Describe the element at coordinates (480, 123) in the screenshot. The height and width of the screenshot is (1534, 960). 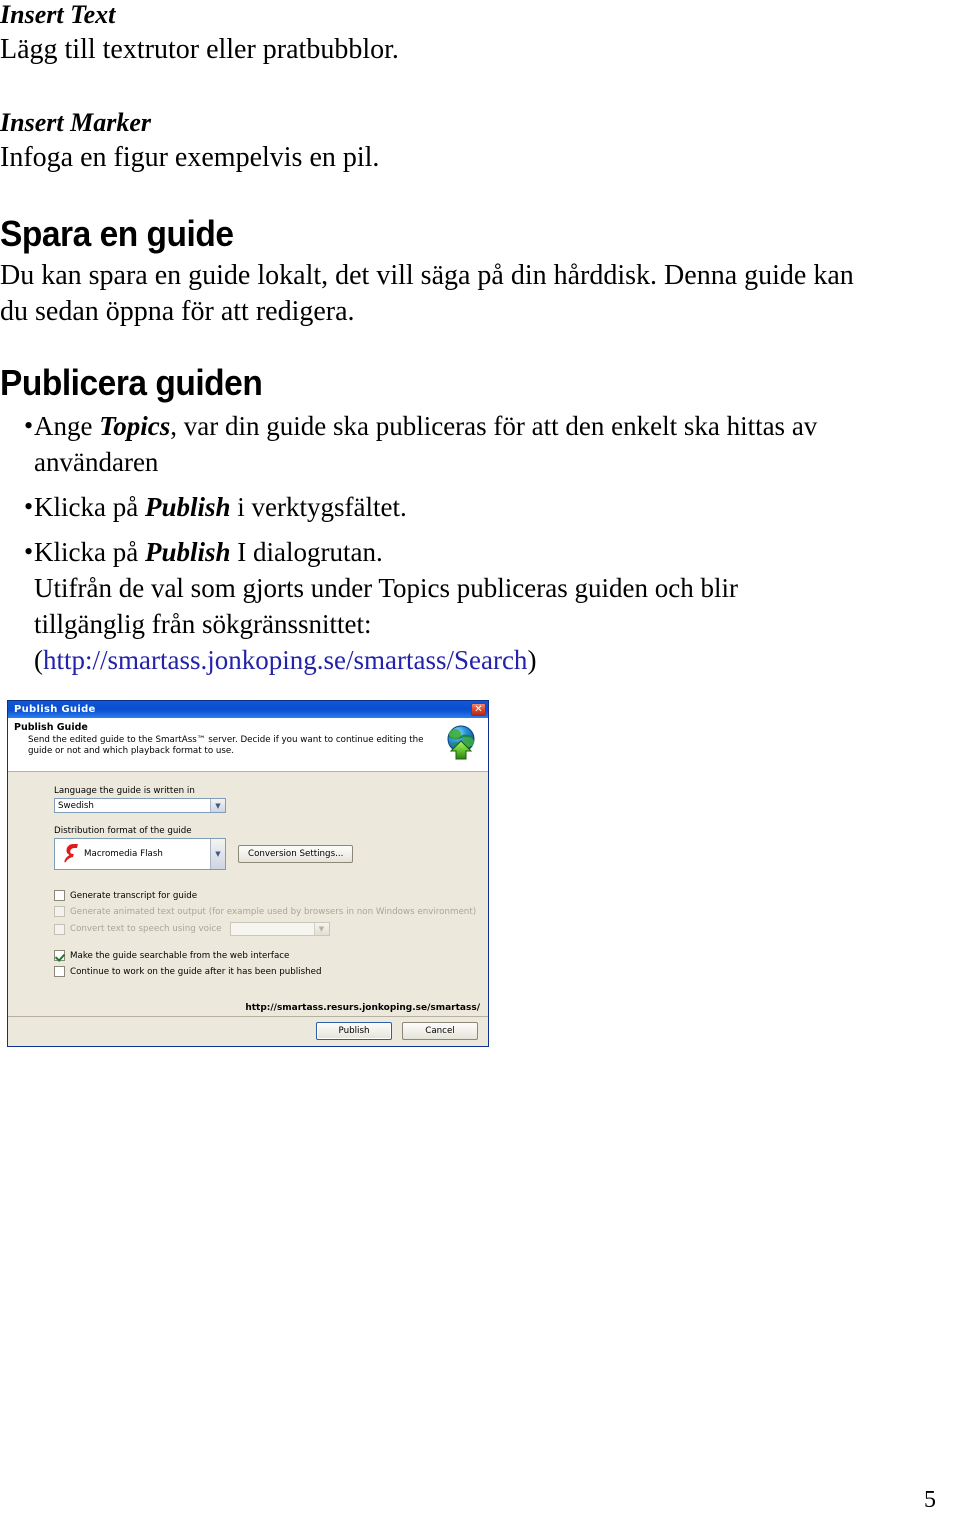
I see `section-insert-marker: Insert Marker` at that location.